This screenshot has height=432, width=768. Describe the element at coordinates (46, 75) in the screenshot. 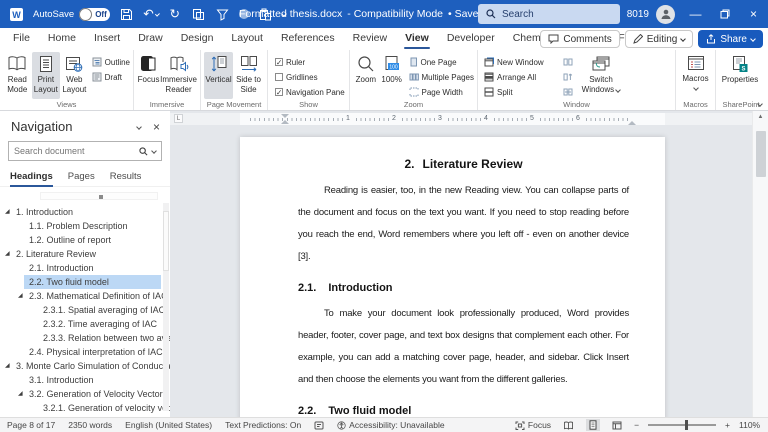

I see `print-layout-button: Print Layout` at that location.